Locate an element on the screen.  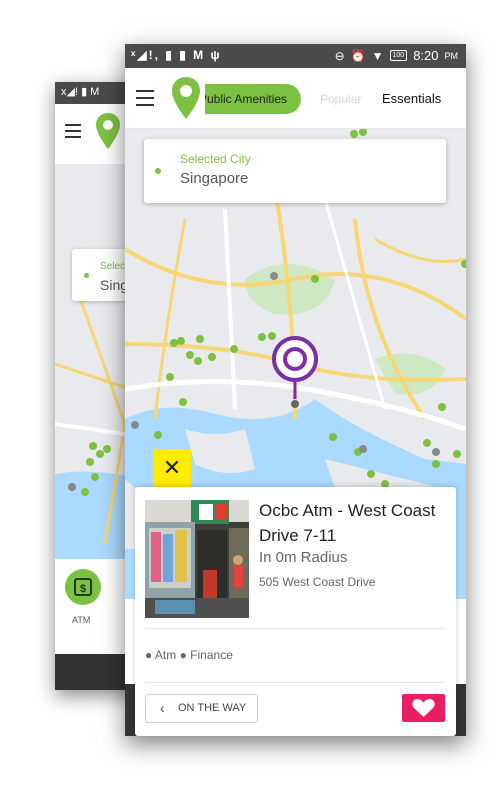
back-city-value: Sing is located at coordinates (114, 285).